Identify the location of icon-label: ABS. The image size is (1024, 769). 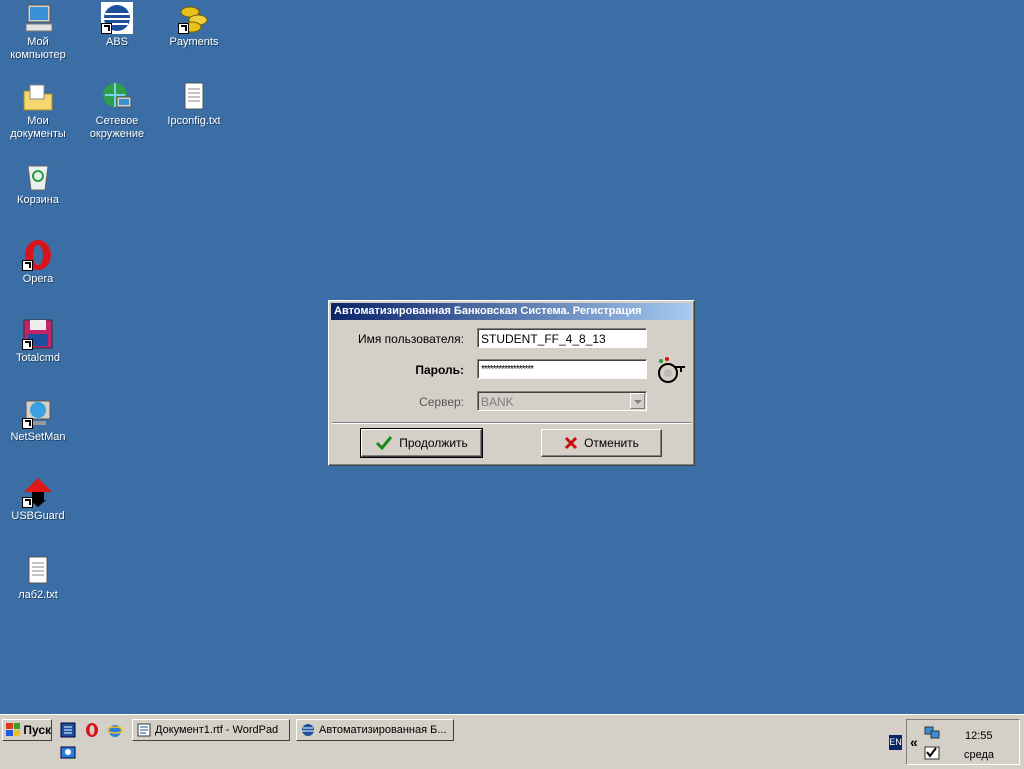
(116, 42).